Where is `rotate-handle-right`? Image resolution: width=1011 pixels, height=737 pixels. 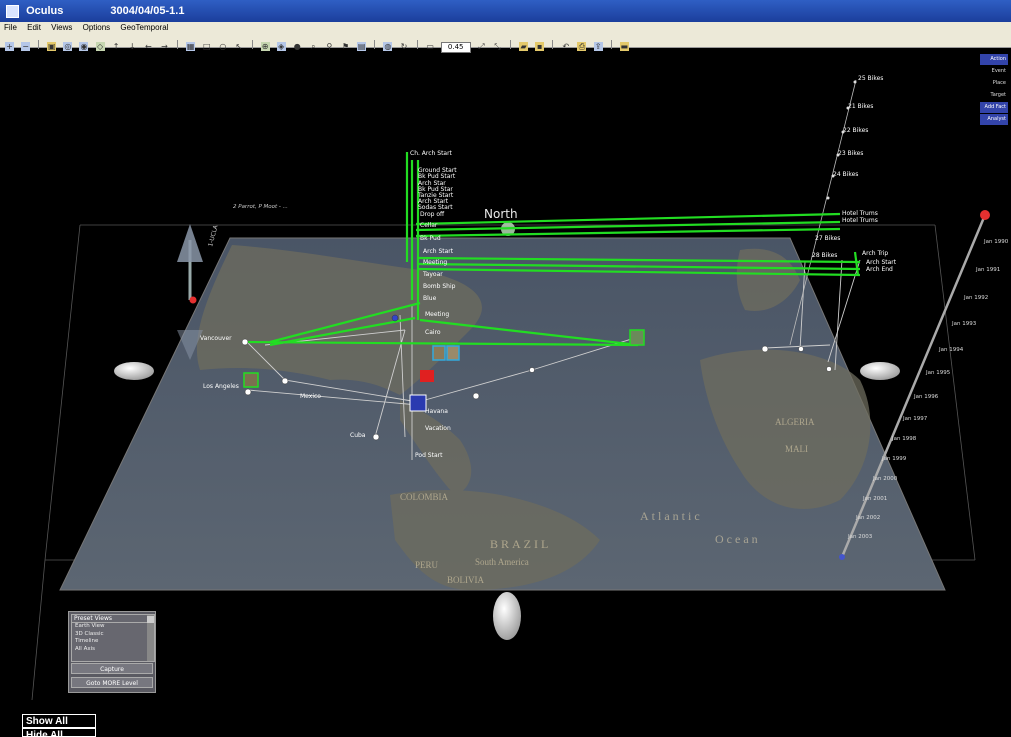 rotate-handle-right is located at coordinates (880, 371).